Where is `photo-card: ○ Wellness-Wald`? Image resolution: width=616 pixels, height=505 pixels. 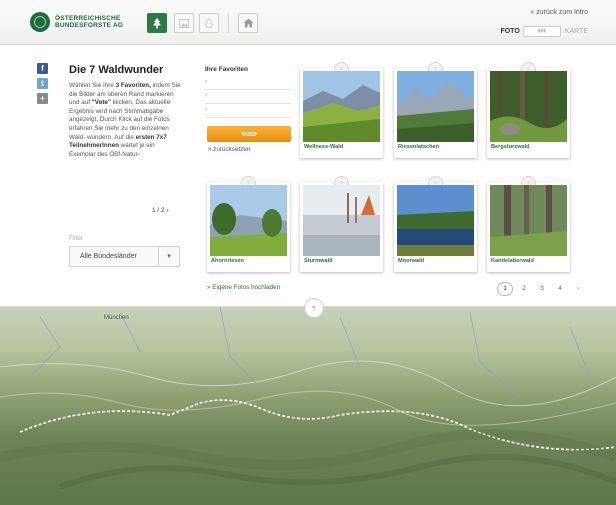 photo-card: ○ Wellness-Wald is located at coordinates (341, 110).